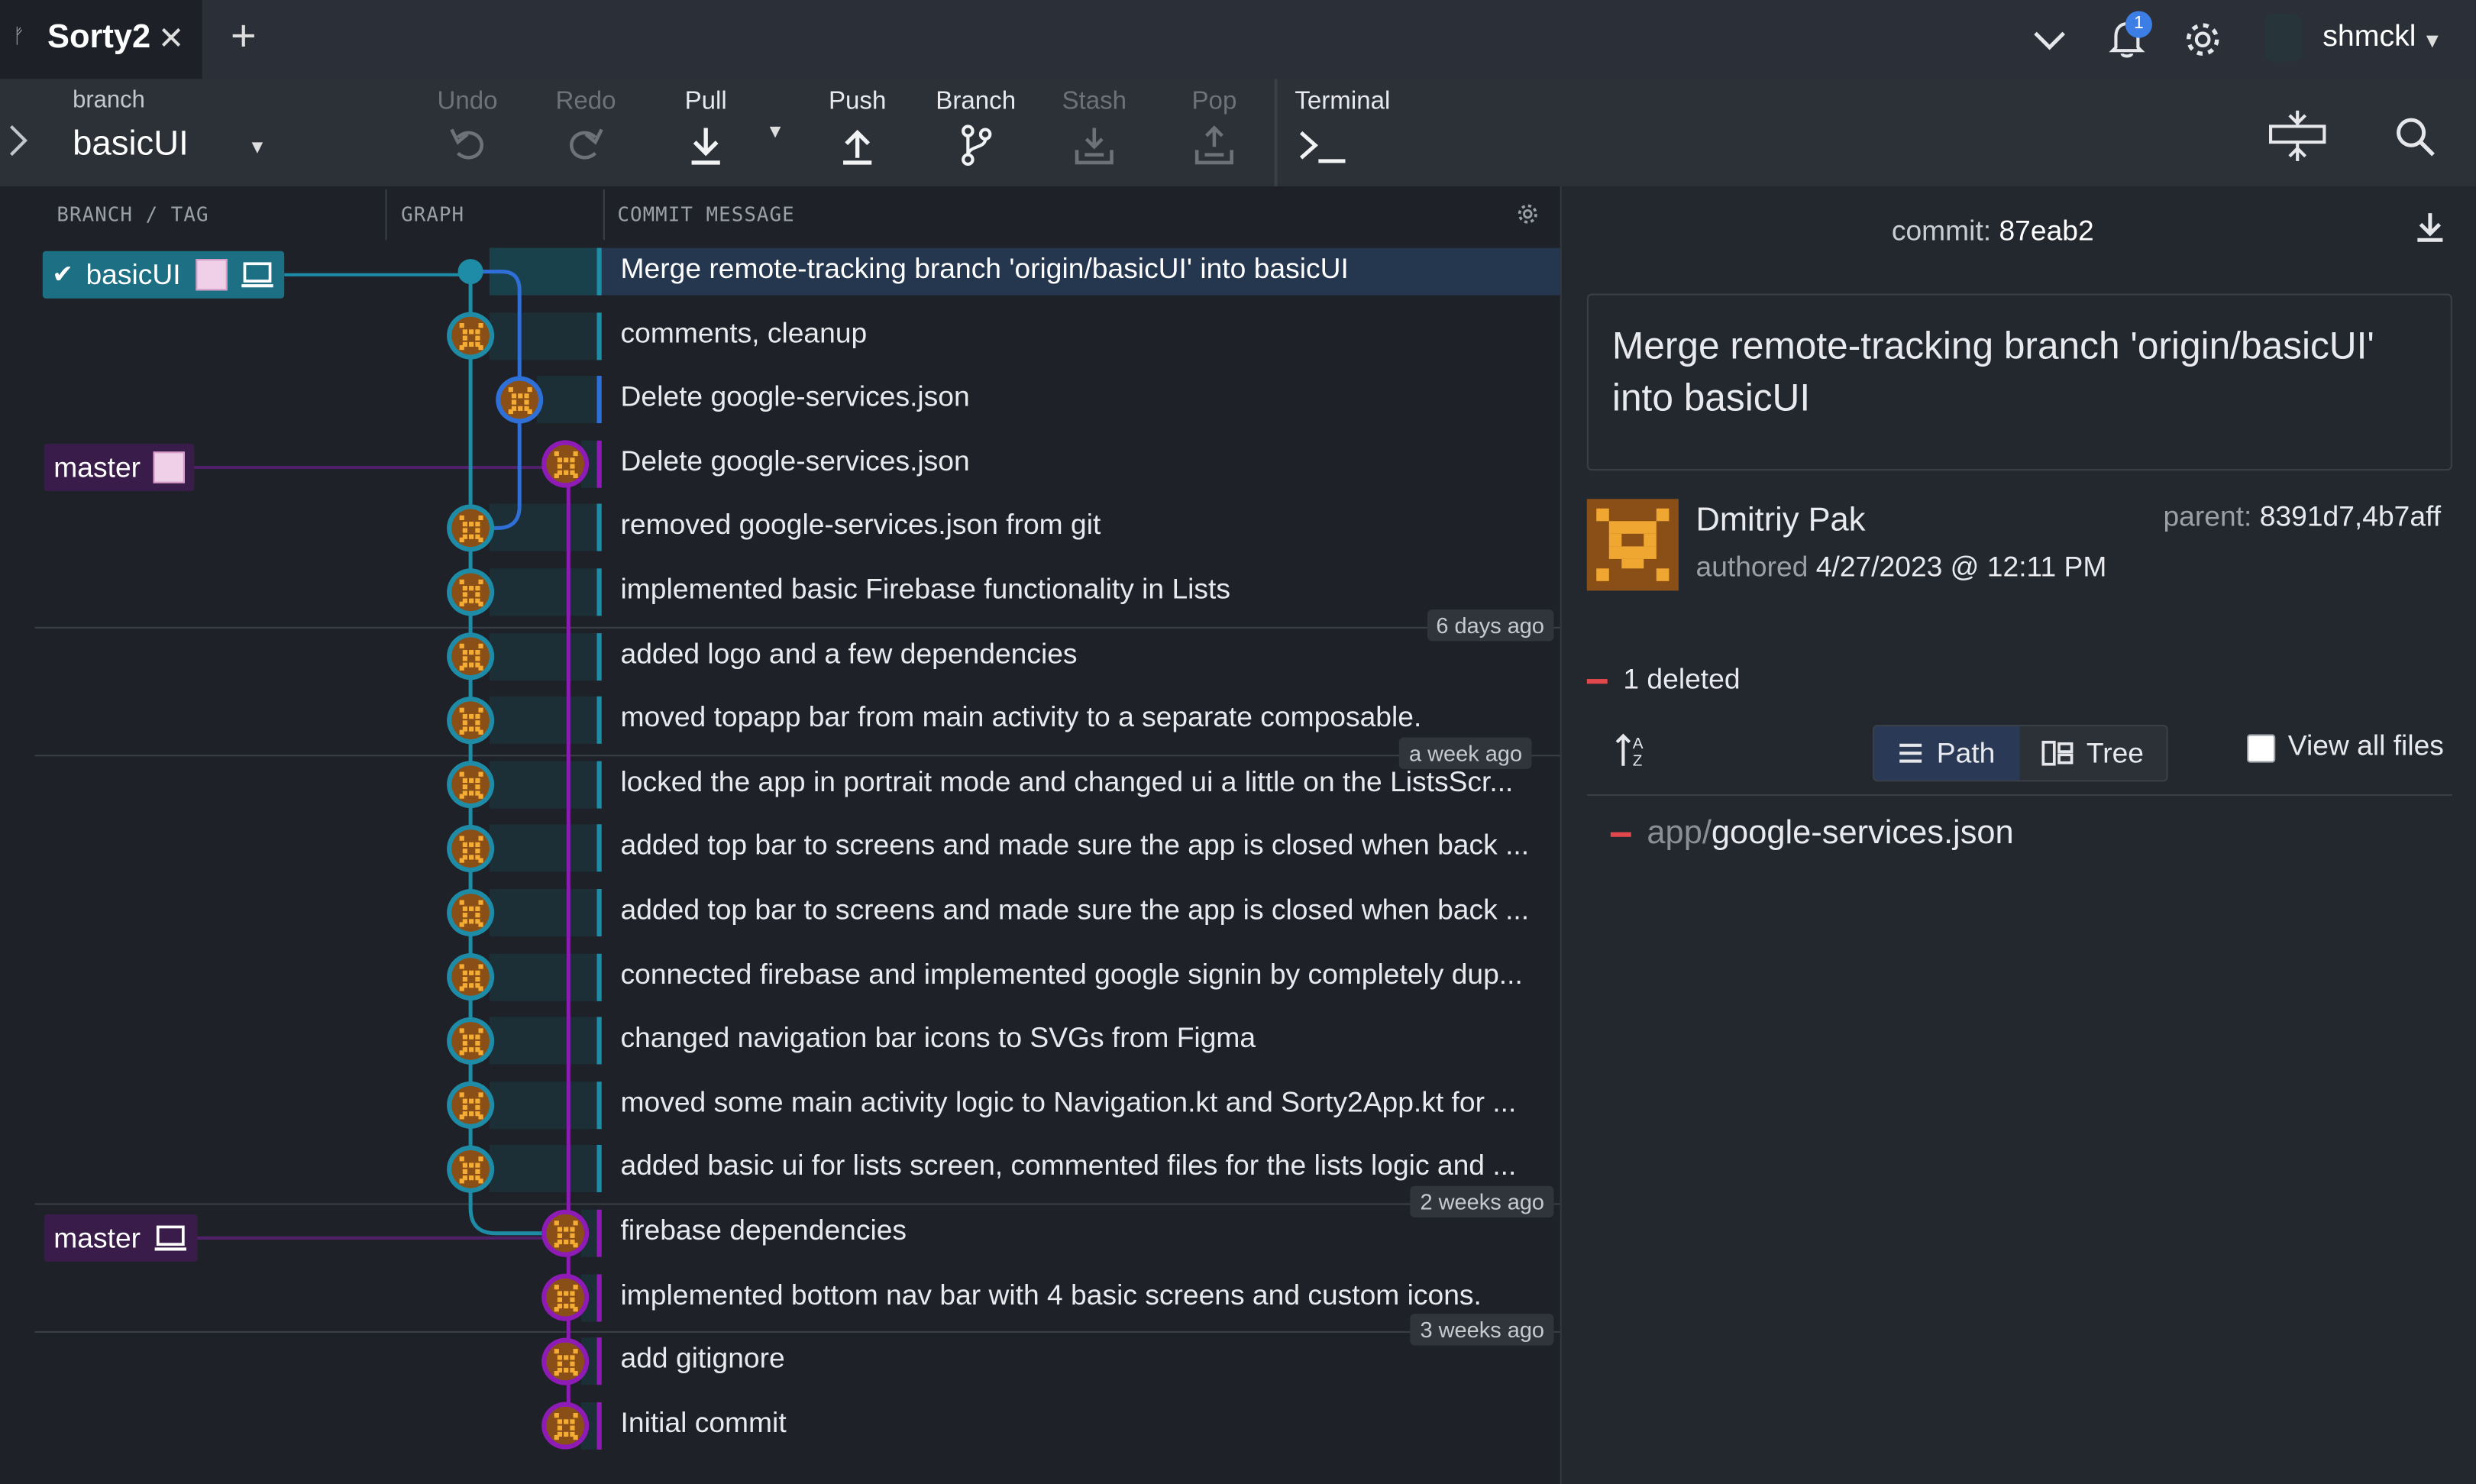 The width and height of the screenshot is (2476, 1484). I want to click on notification-badge: 1, so click(2139, 24).